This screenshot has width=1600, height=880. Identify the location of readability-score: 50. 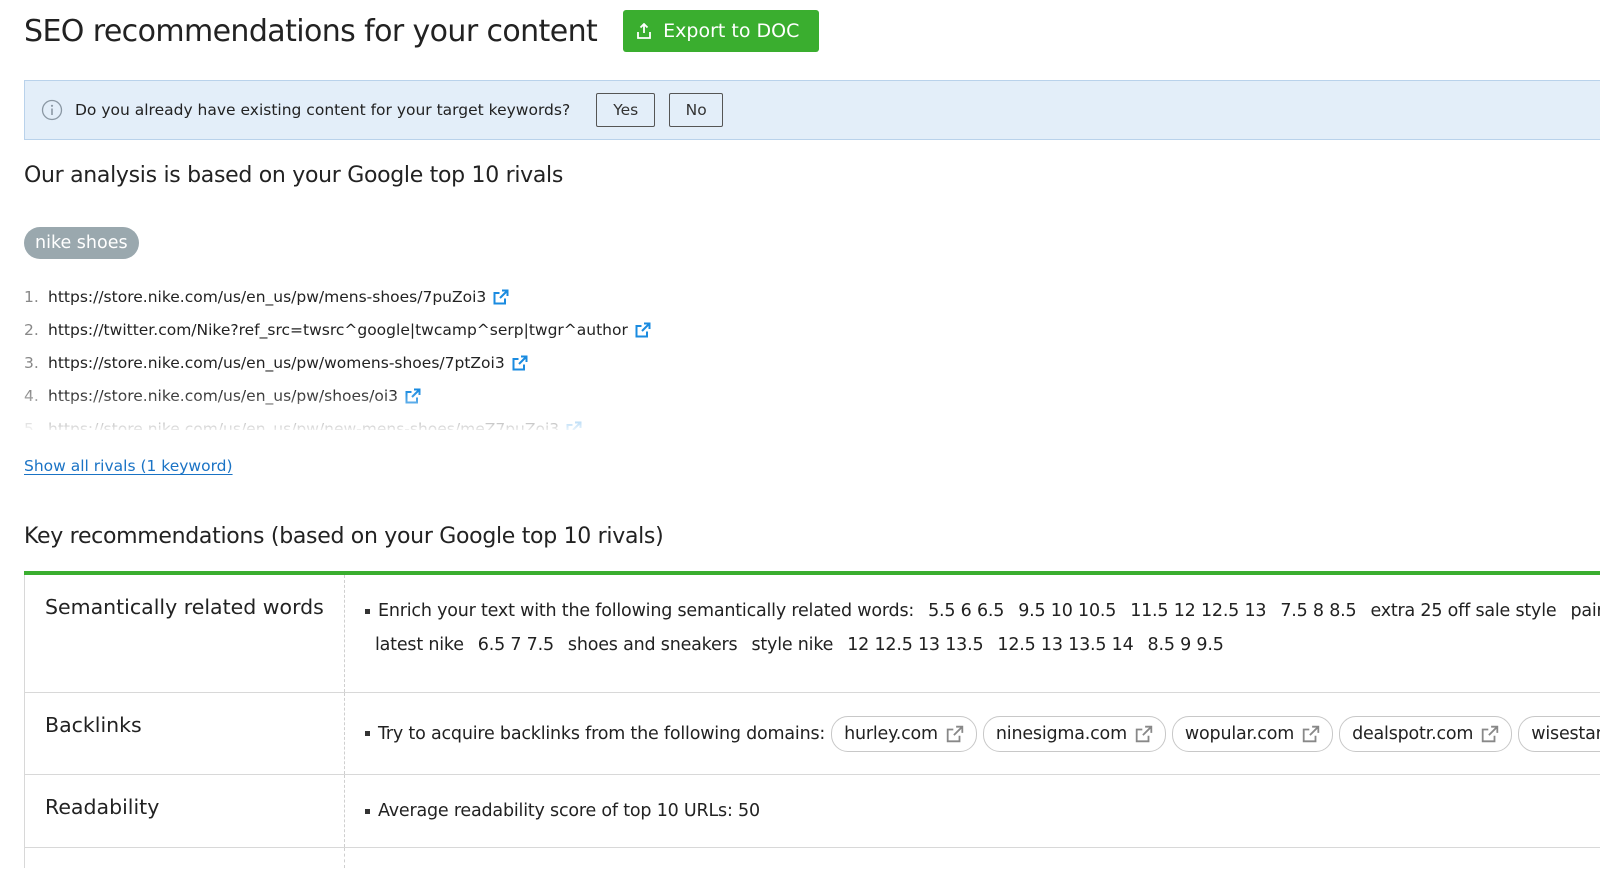
(749, 811).